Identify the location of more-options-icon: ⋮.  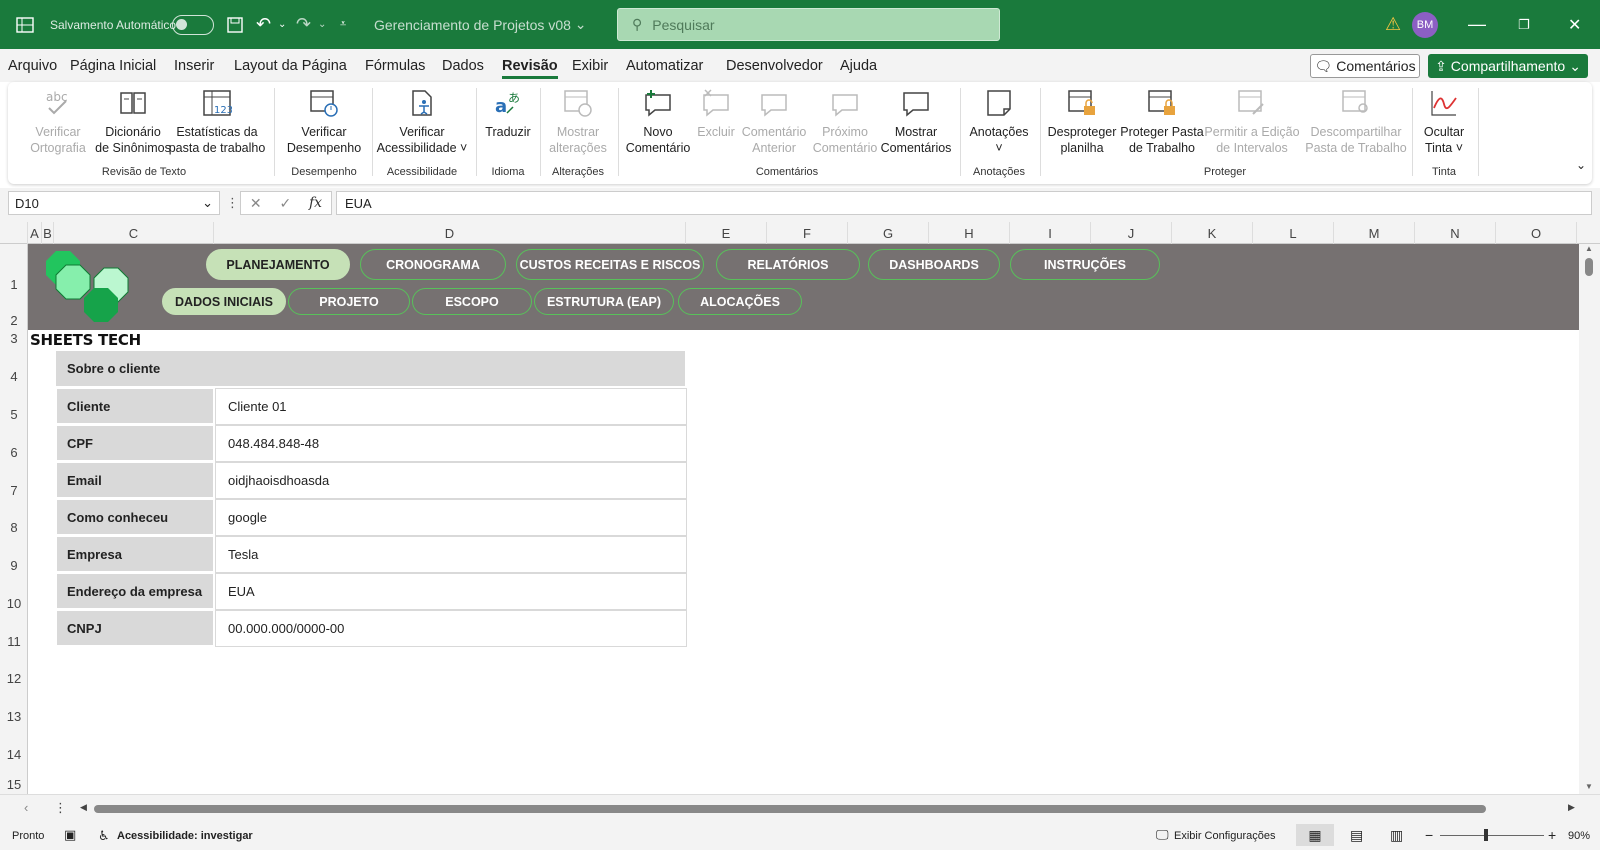
(232, 203).